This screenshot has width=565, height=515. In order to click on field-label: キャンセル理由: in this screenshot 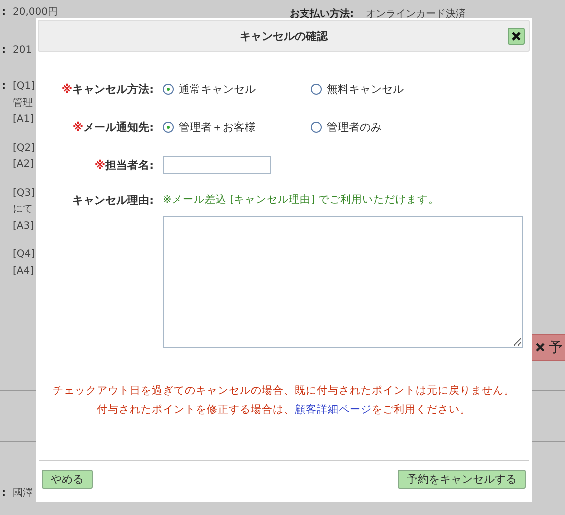, I will do `click(113, 200)`.